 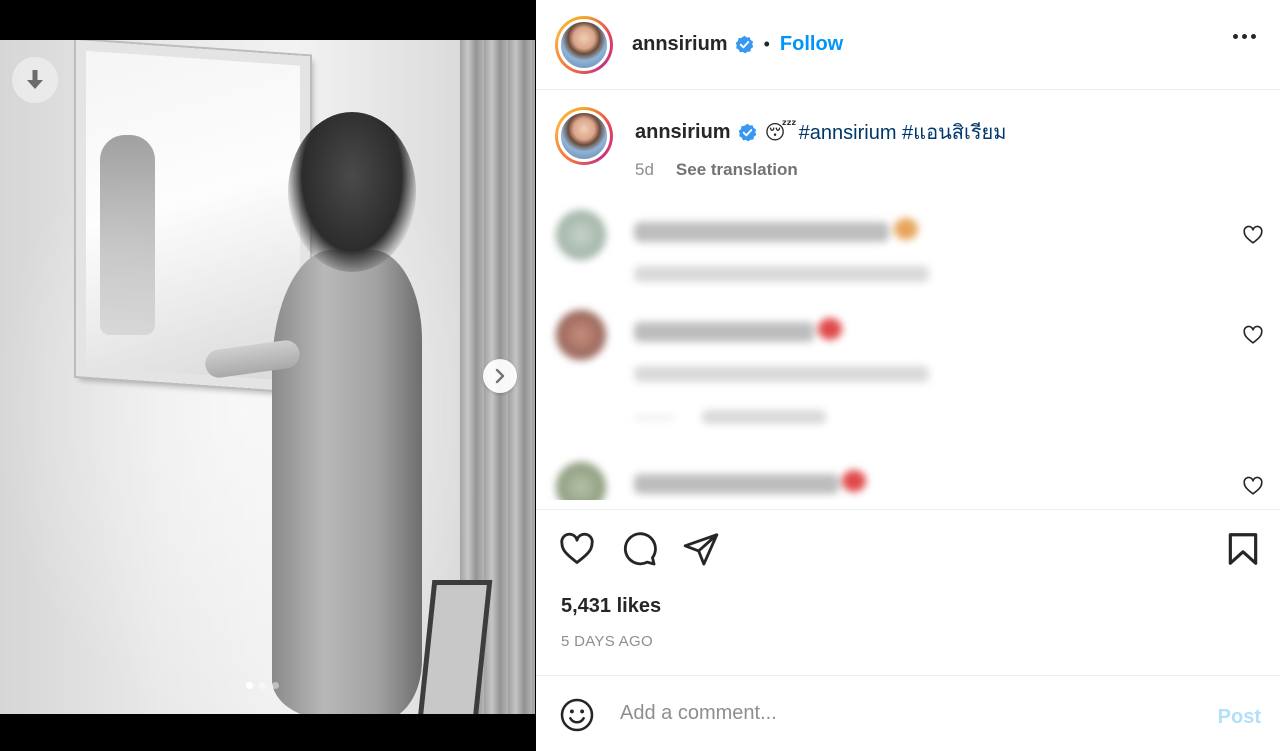 What do you see at coordinates (908, 45) in the screenshot?
I see `post-header: annsirium • Follow` at bounding box center [908, 45].